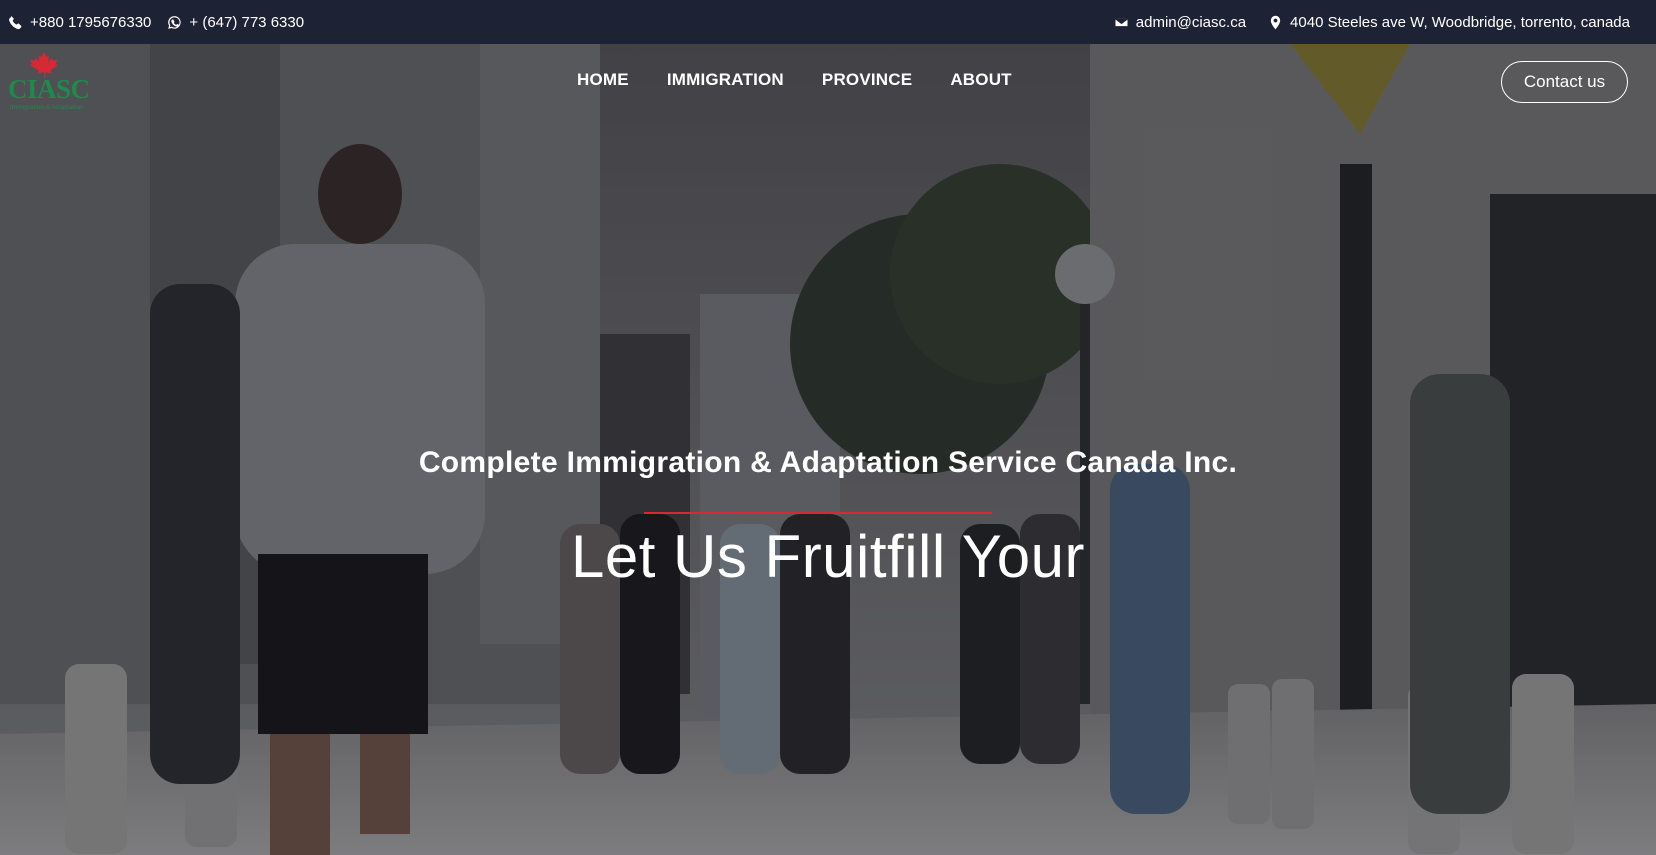  Describe the element at coordinates (1121, 22) in the screenshot. I see `envelope-icon` at that location.